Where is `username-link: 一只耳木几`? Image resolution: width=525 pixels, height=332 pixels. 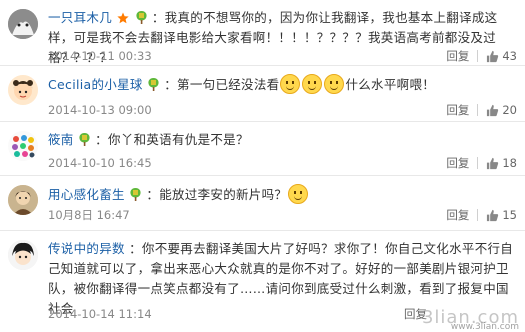
username-link: 一只耳木几 is located at coordinates (80, 17).